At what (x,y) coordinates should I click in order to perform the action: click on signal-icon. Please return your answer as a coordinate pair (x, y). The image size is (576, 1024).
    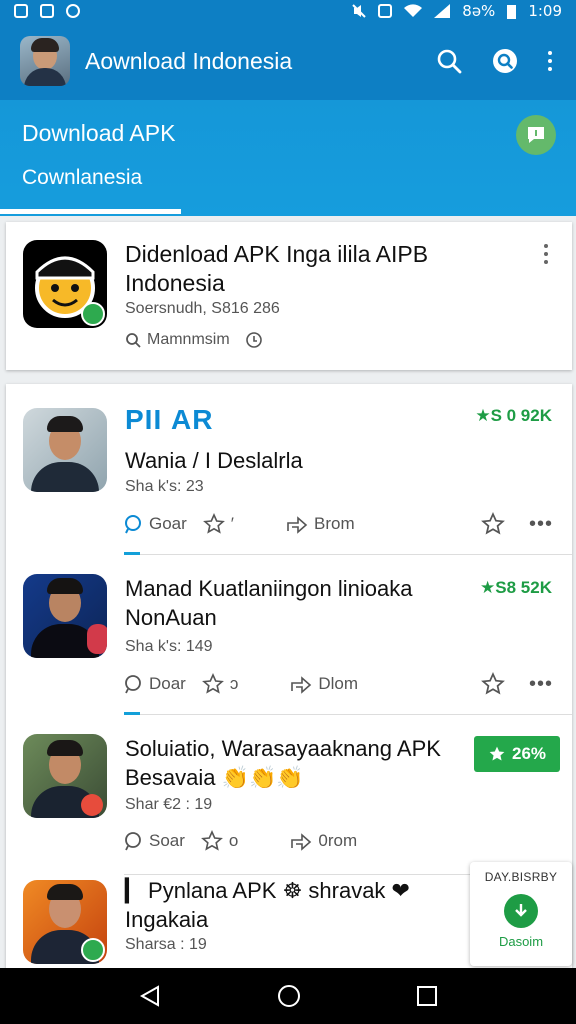
    Looking at the image, I should click on (442, 11).